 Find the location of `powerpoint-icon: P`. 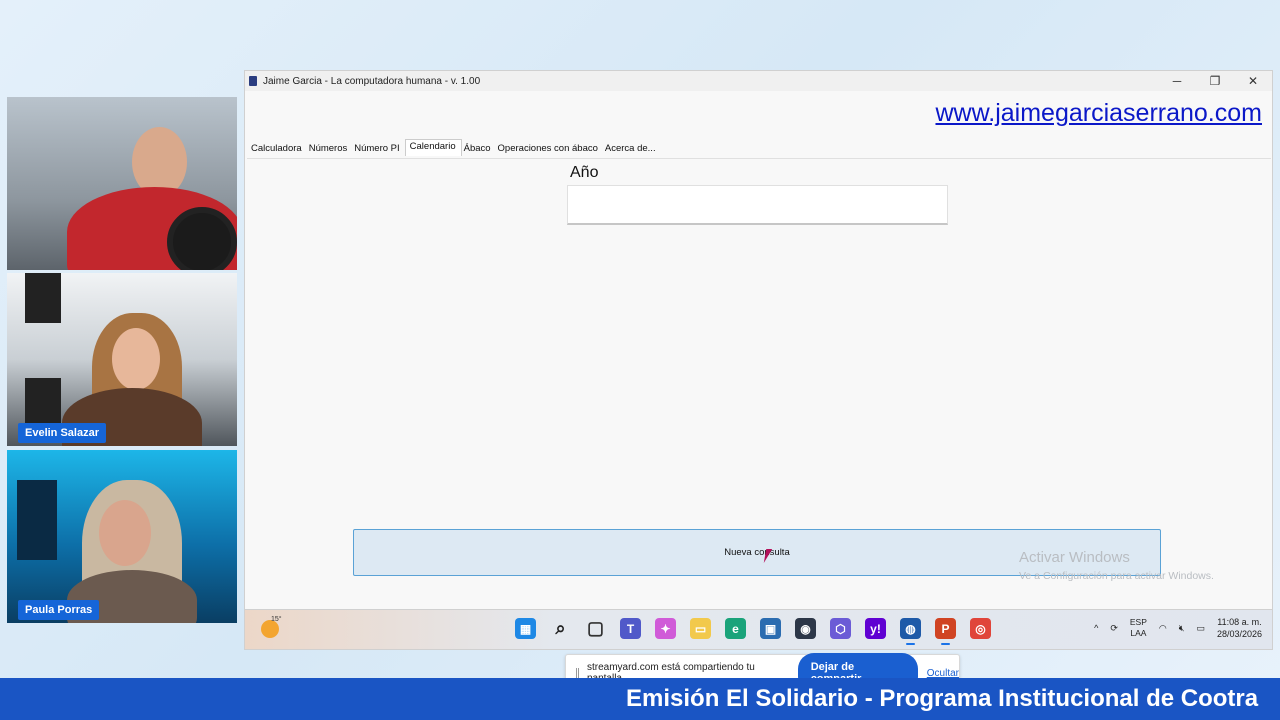

powerpoint-icon: P is located at coordinates (945, 631).